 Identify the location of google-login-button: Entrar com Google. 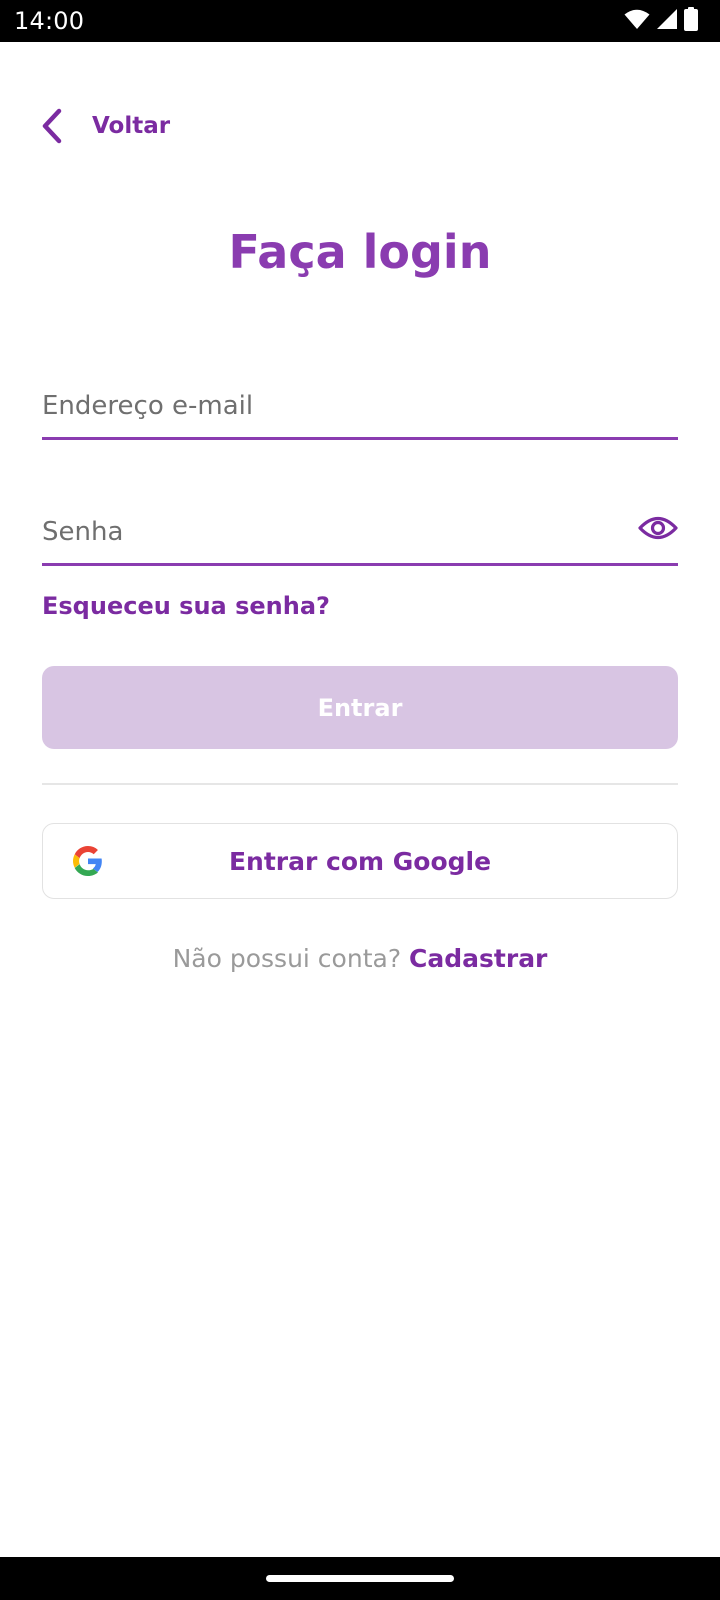
(360, 861).